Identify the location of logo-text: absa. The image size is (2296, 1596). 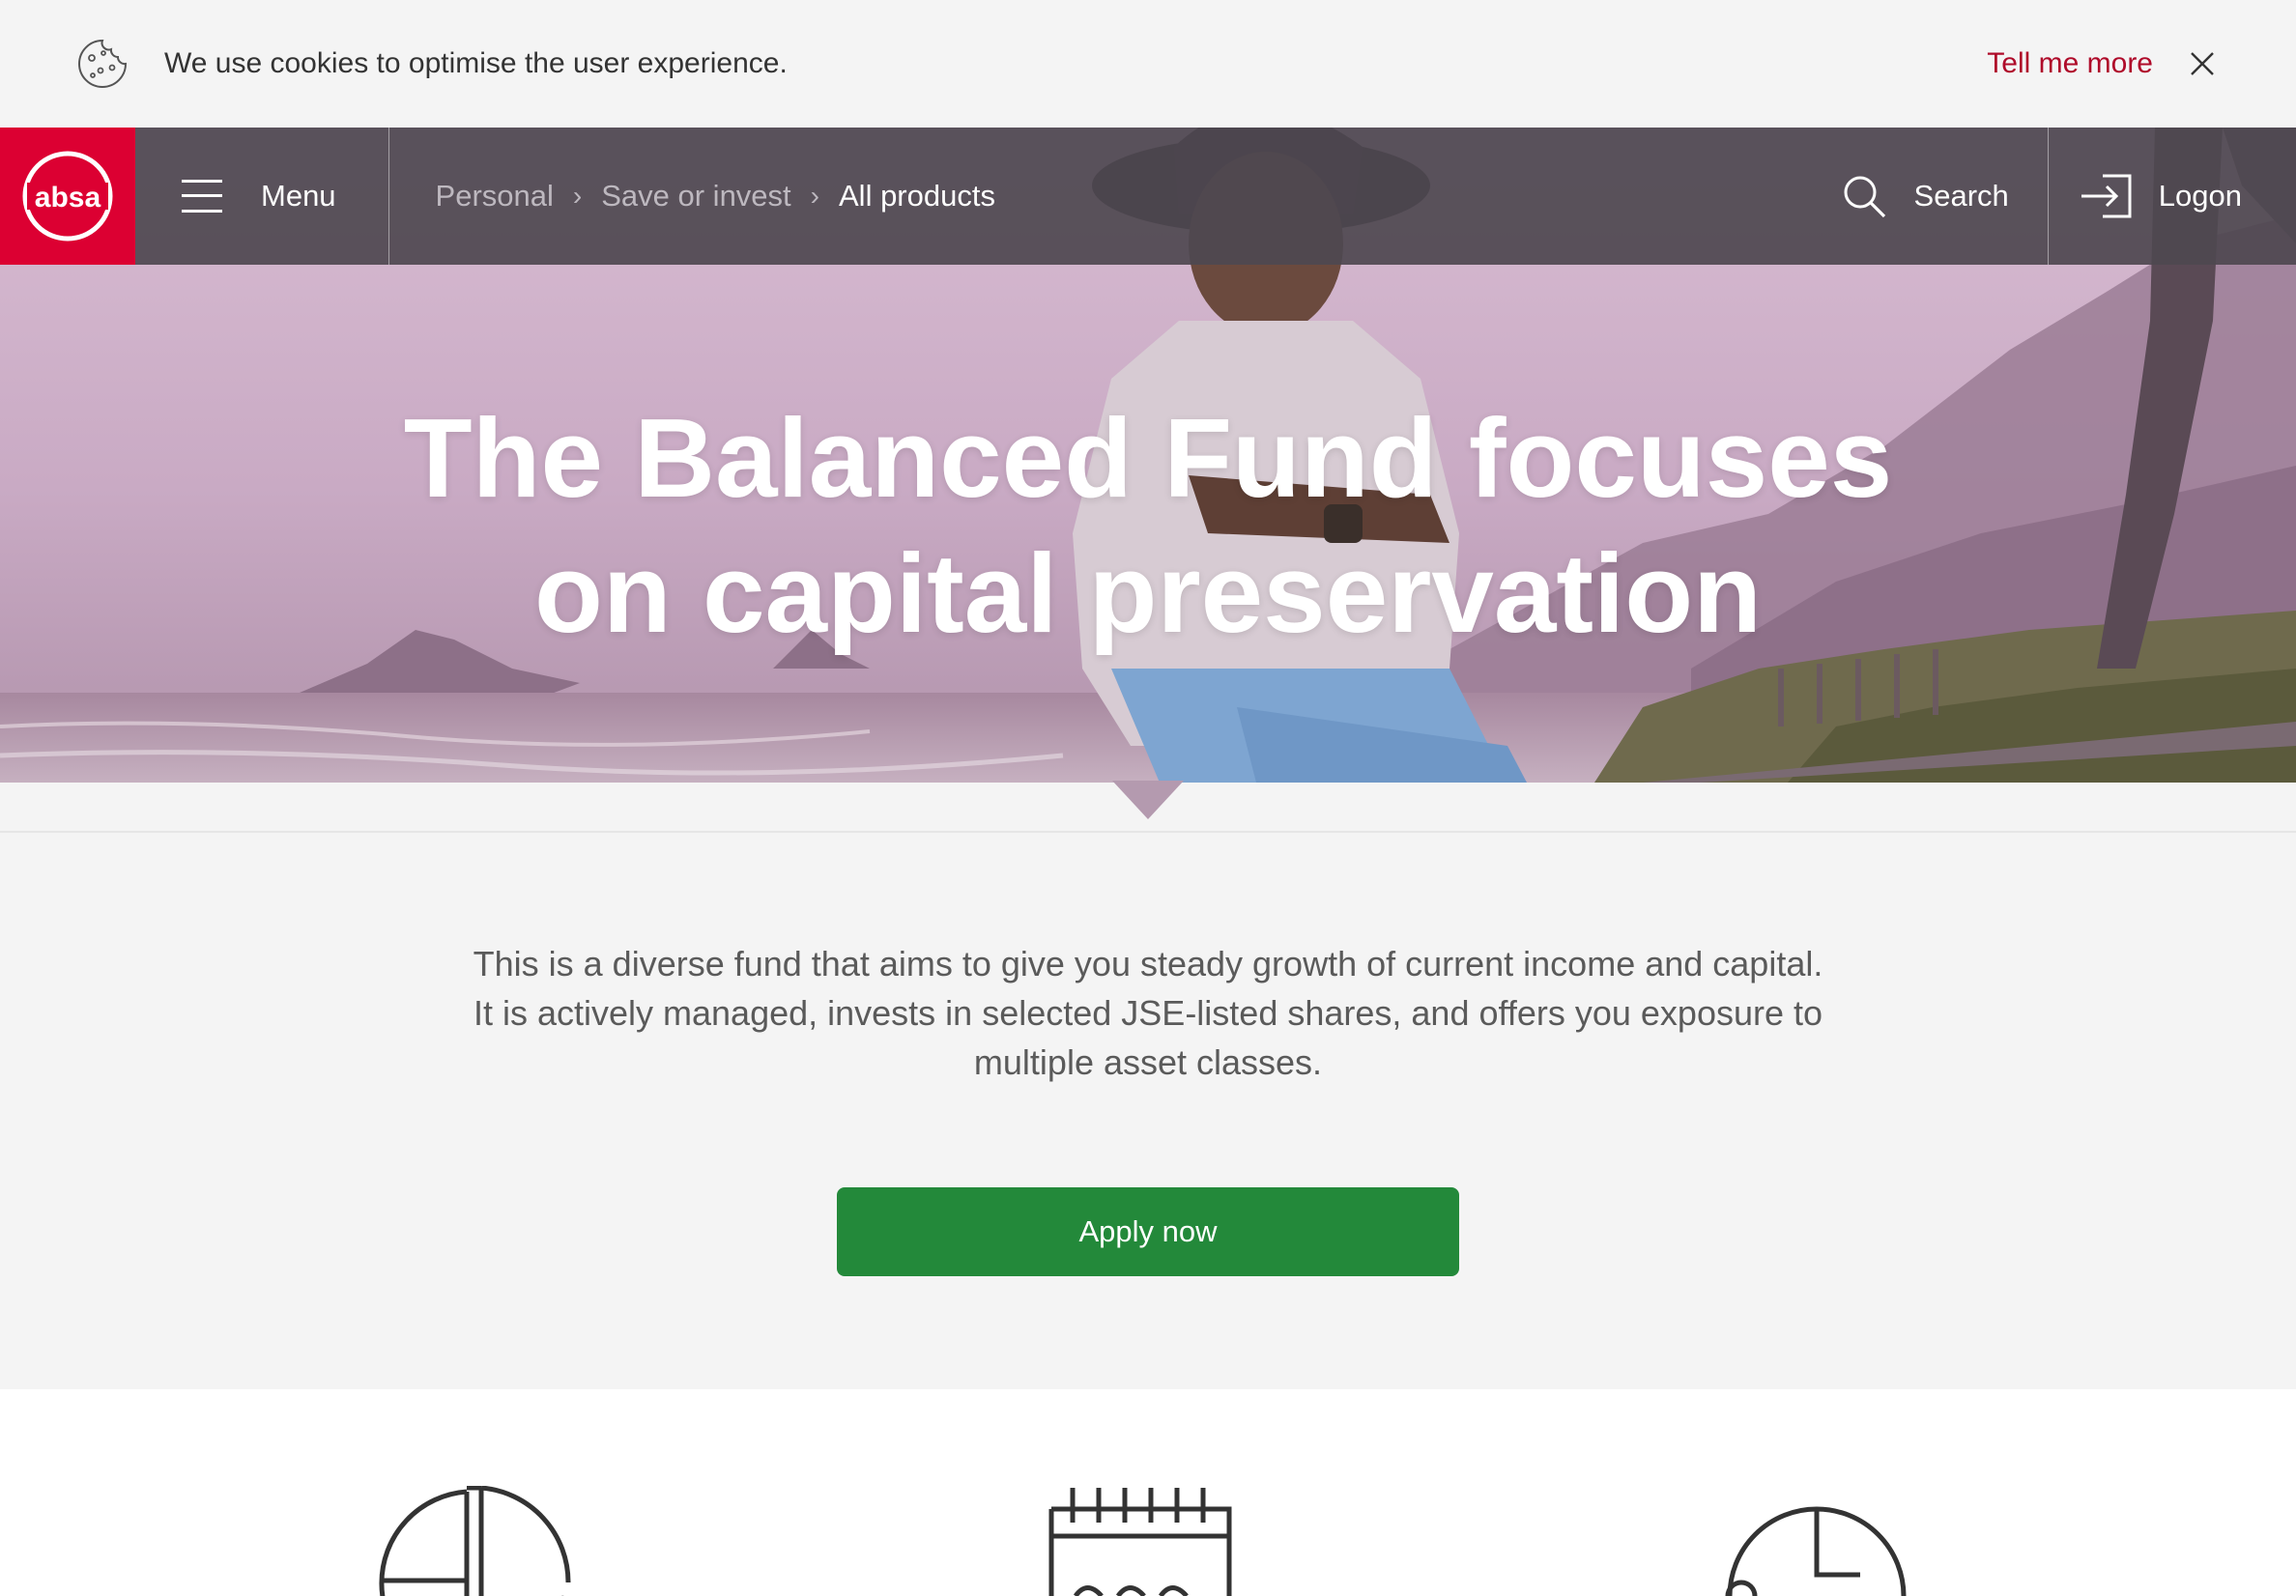
(68, 198).